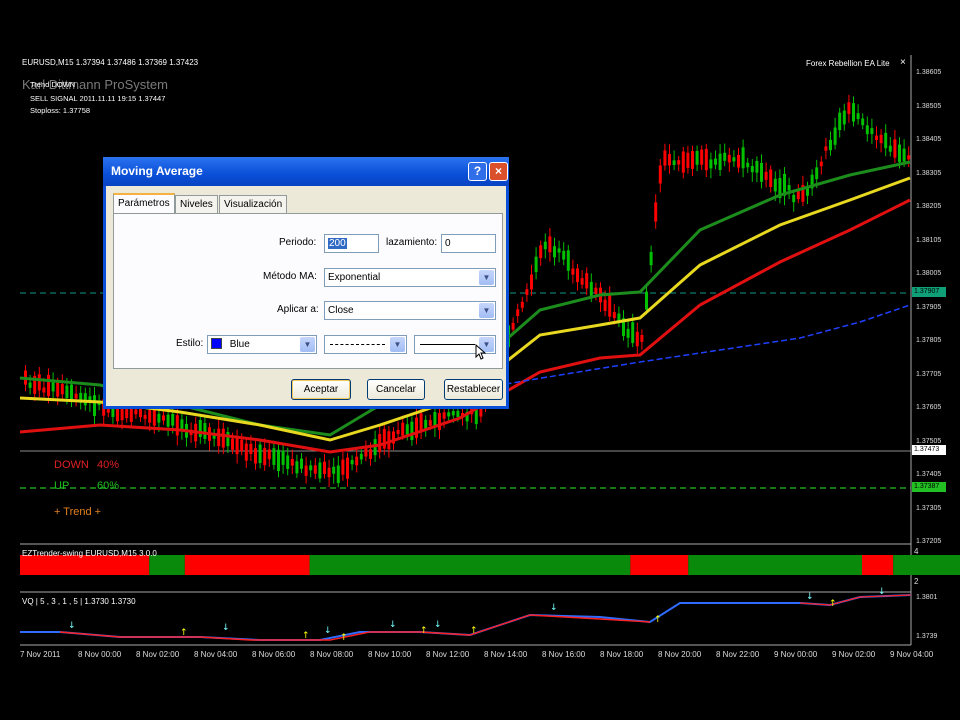 Image resolution: width=960 pixels, height=720 pixels. Describe the element at coordinates (468, 243) in the screenshot. I see `shift-input: 0` at that location.